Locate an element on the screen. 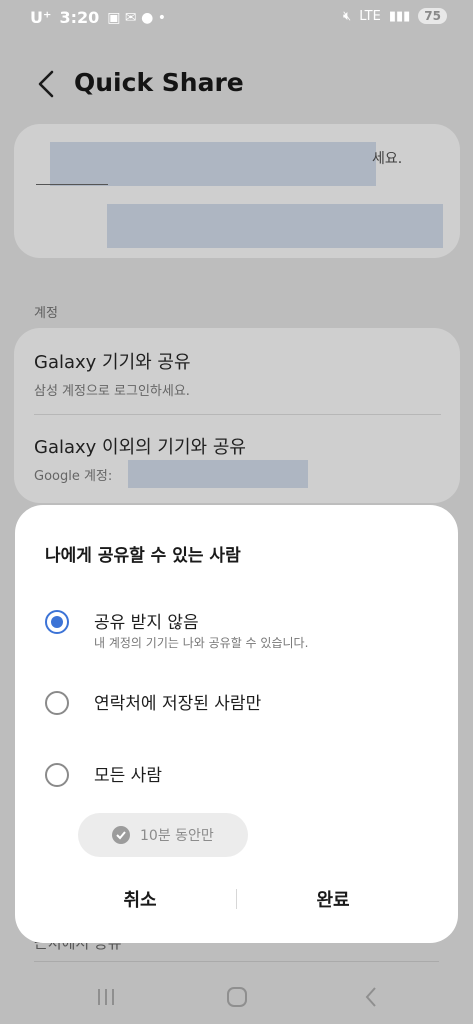 The height and width of the screenshot is (1024, 473). row-subtitle: 삼성 계정으로 로그인하세요. is located at coordinates (112, 391).